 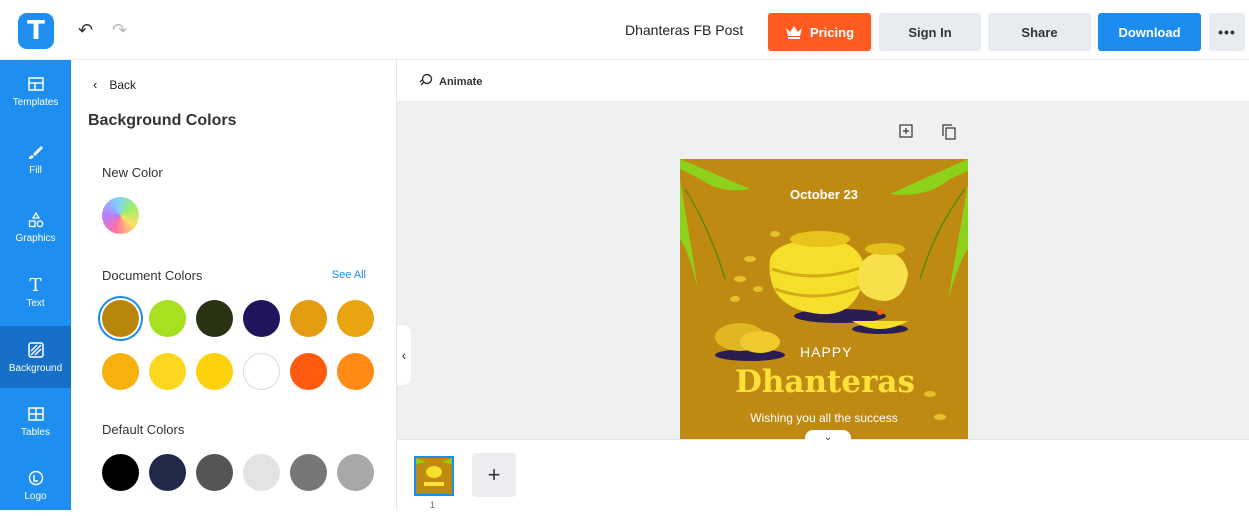 I want to click on table-icon, so click(x=36, y=414).